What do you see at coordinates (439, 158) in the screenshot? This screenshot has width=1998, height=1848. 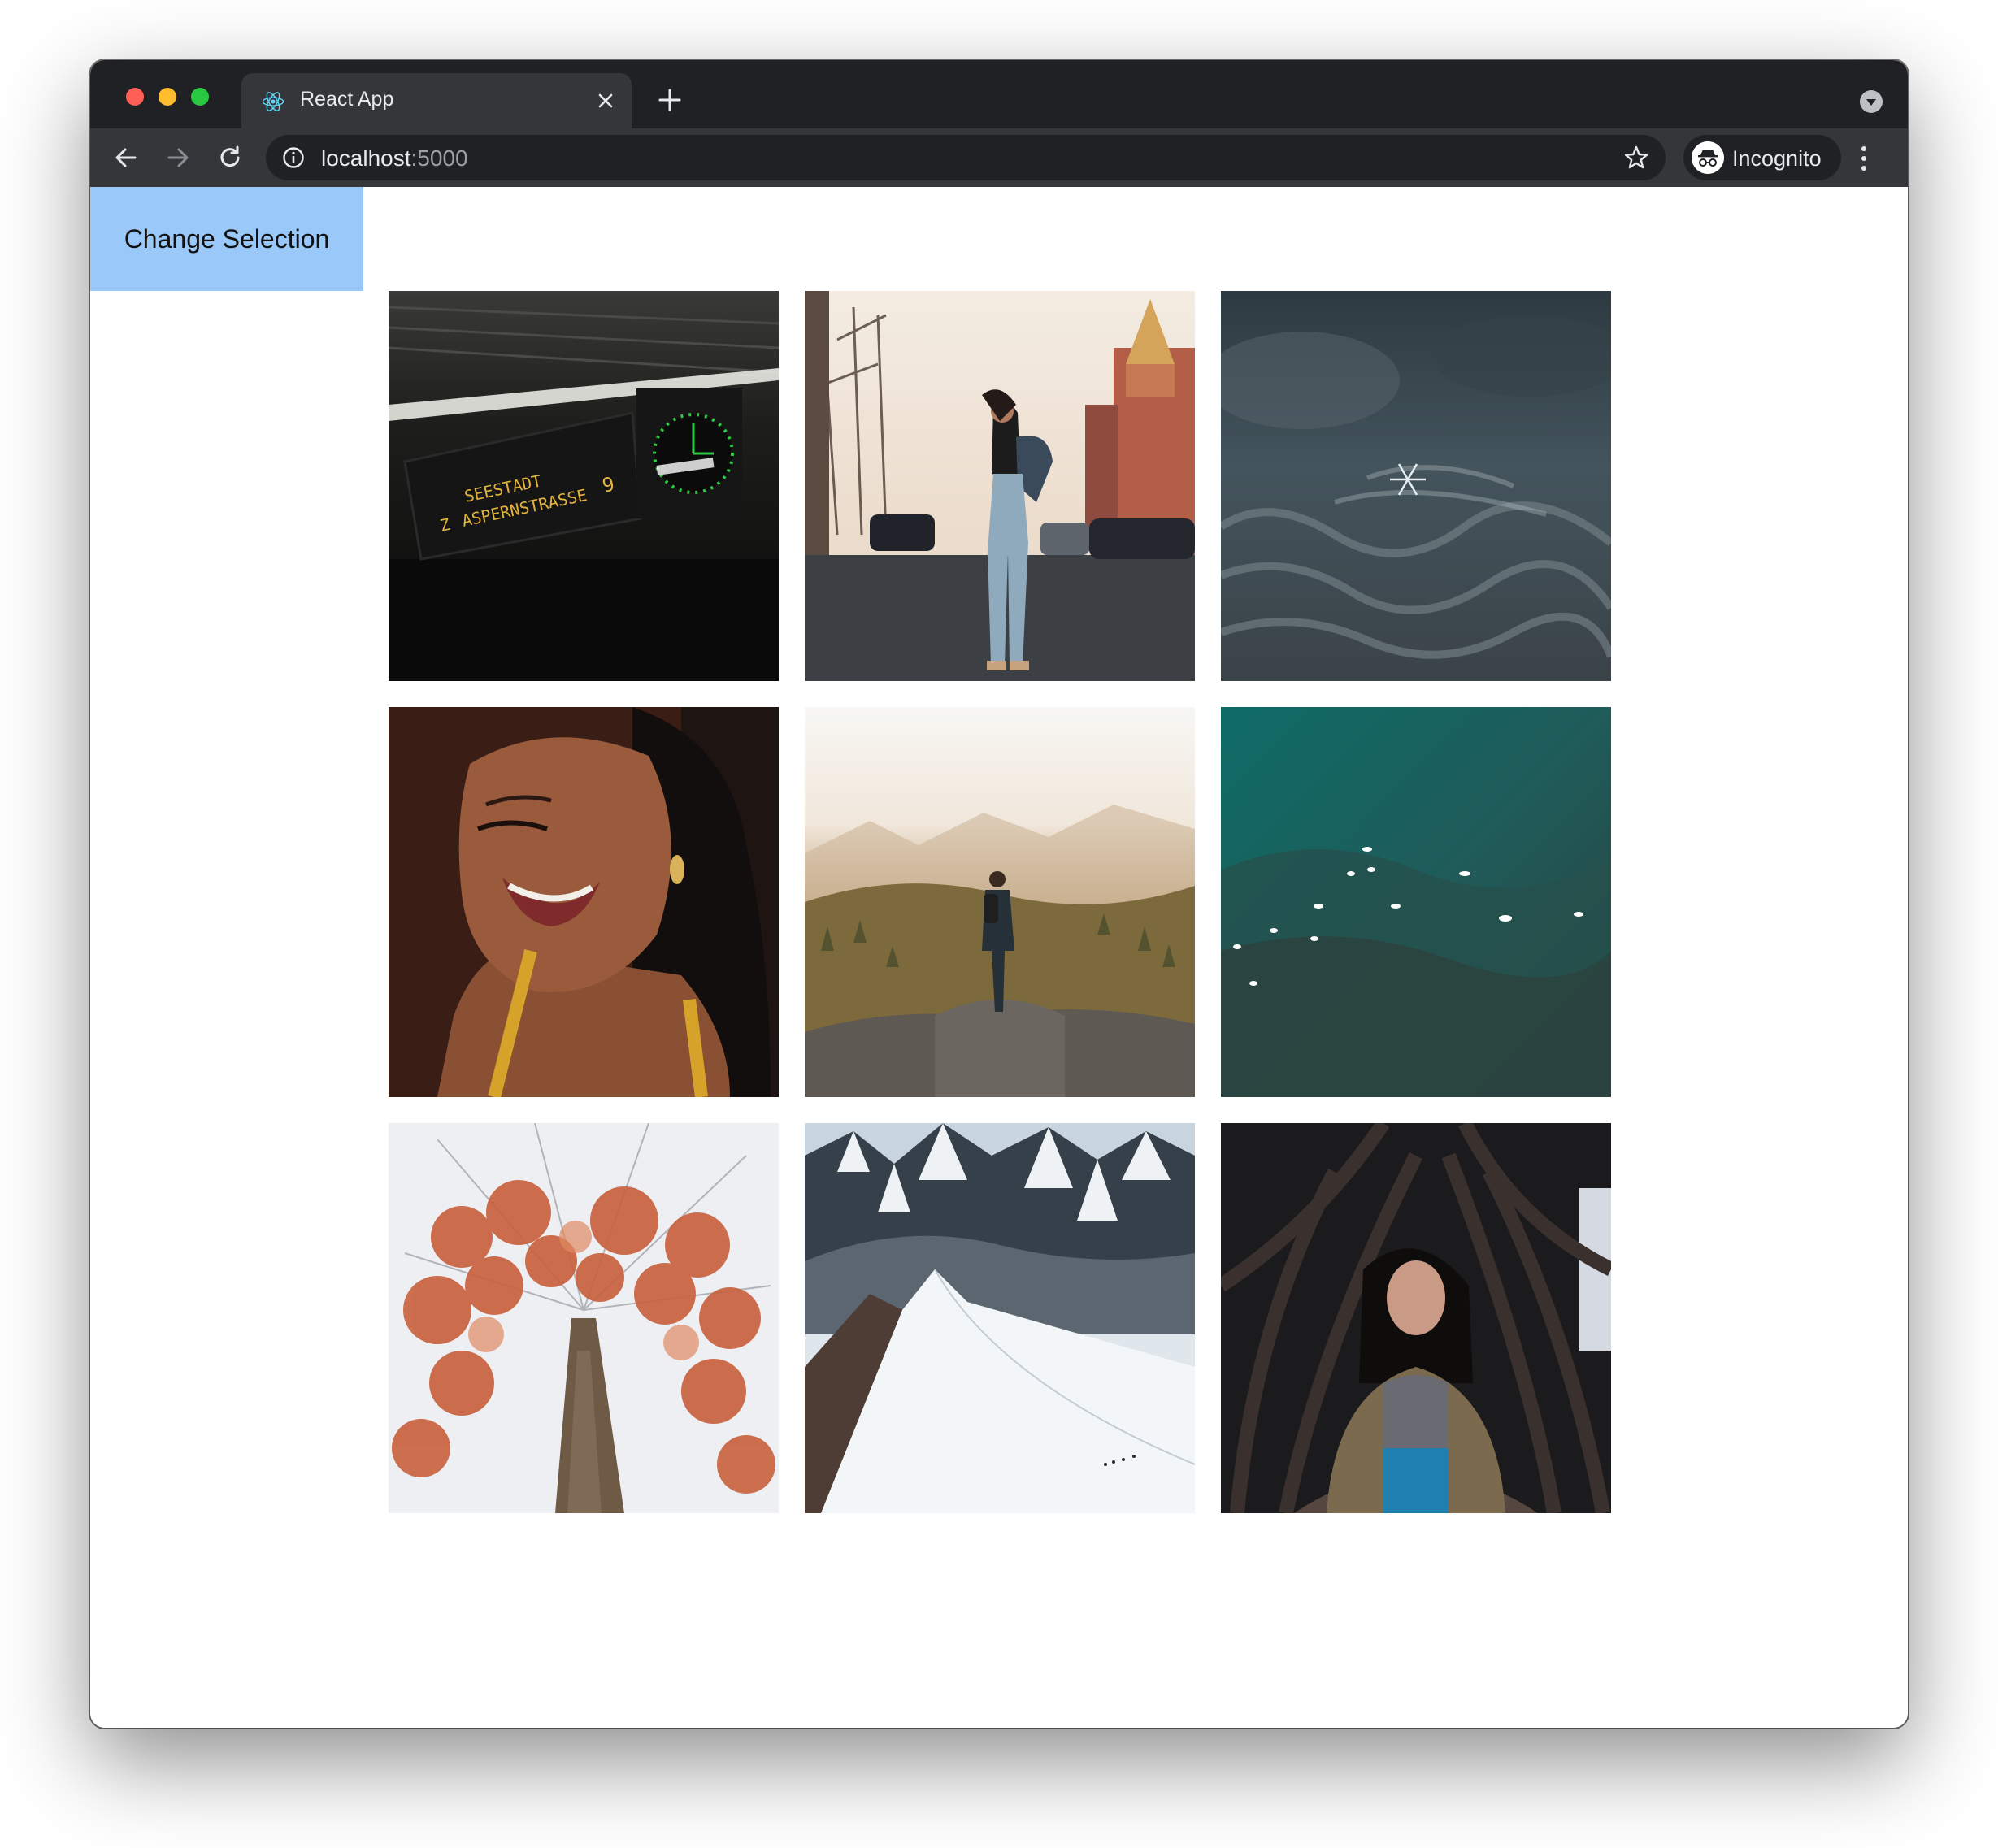 I see `url-port: :5000` at bounding box center [439, 158].